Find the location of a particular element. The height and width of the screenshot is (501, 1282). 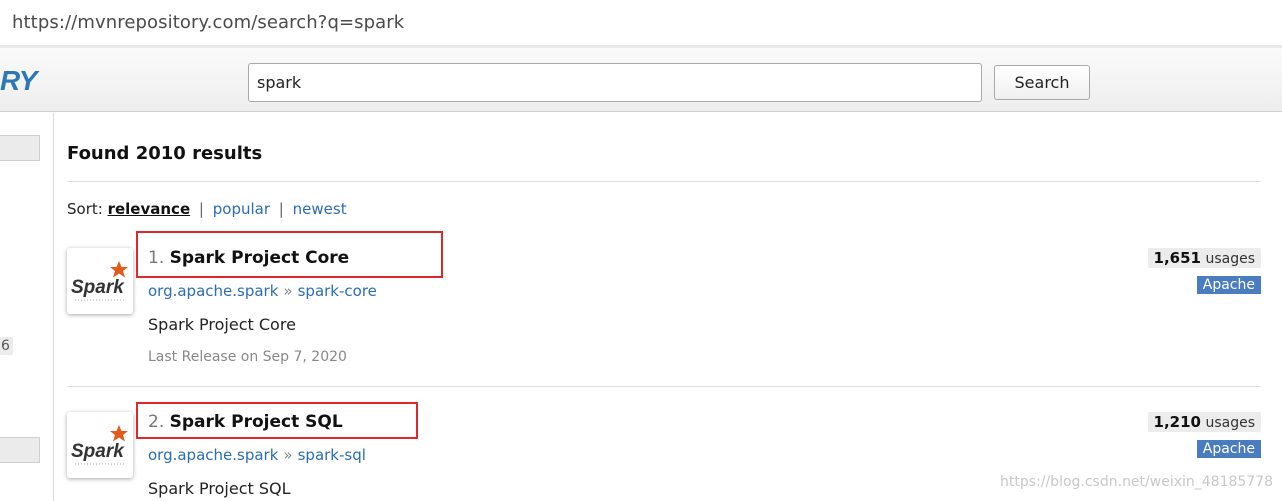

url-text: https://mvnrepository.com/search?q=spark is located at coordinates (208, 22).